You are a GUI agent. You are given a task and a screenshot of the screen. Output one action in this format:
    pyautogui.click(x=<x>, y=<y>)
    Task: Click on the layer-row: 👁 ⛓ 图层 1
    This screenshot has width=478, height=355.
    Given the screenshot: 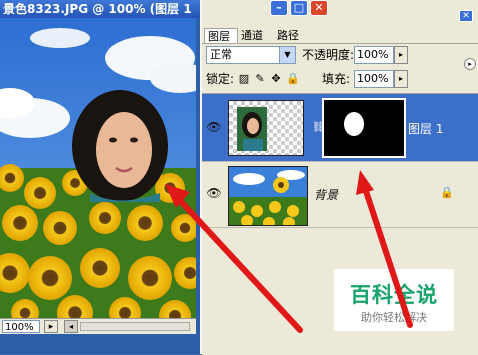 What is the action you would take?
    pyautogui.click(x=340, y=128)
    